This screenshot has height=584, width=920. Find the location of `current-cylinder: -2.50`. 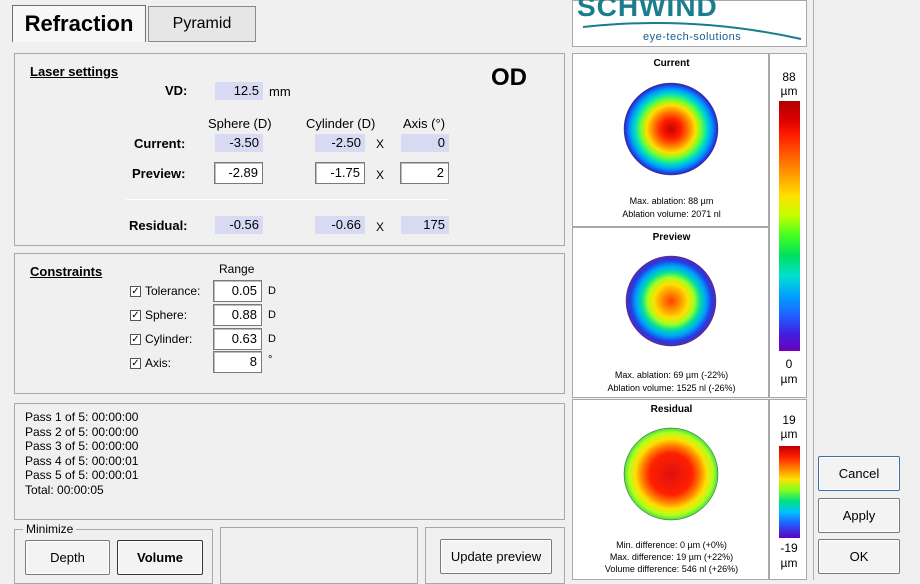

current-cylinder: -2.50 is located at coordinates (340, 143).